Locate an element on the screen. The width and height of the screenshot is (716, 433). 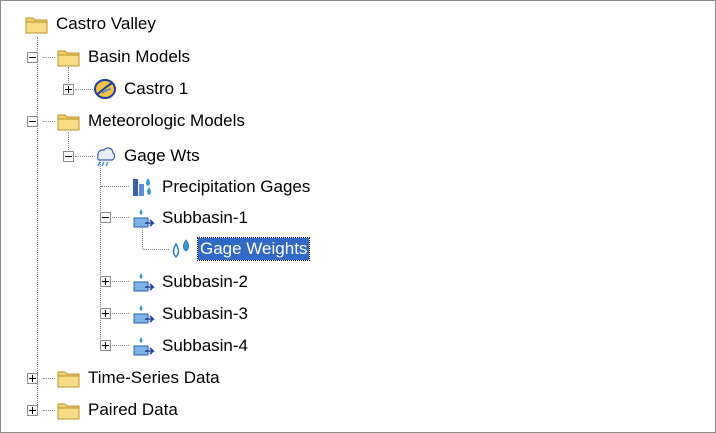
tree-node-meteorologic-models: Meteorologic Models is located at coordinates (152, 121).